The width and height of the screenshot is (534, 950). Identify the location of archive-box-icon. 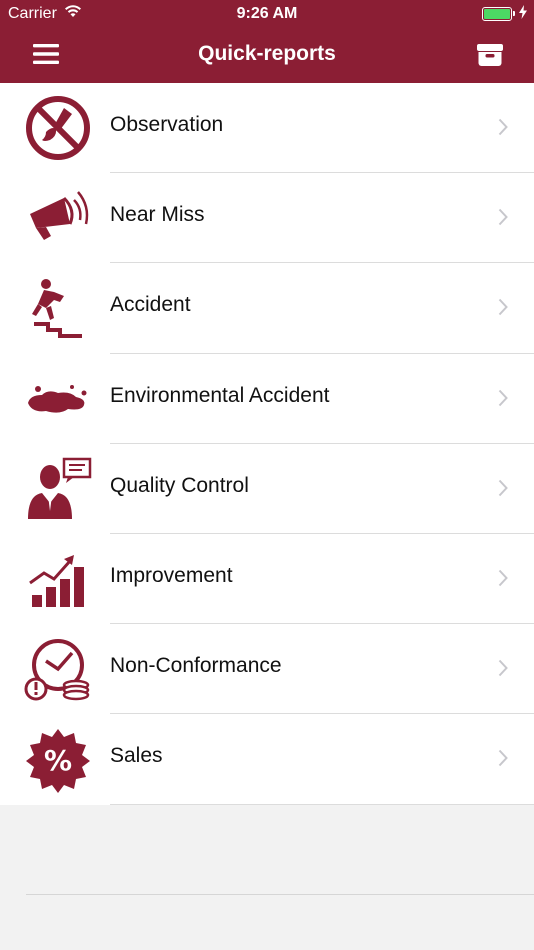
(490, 55).